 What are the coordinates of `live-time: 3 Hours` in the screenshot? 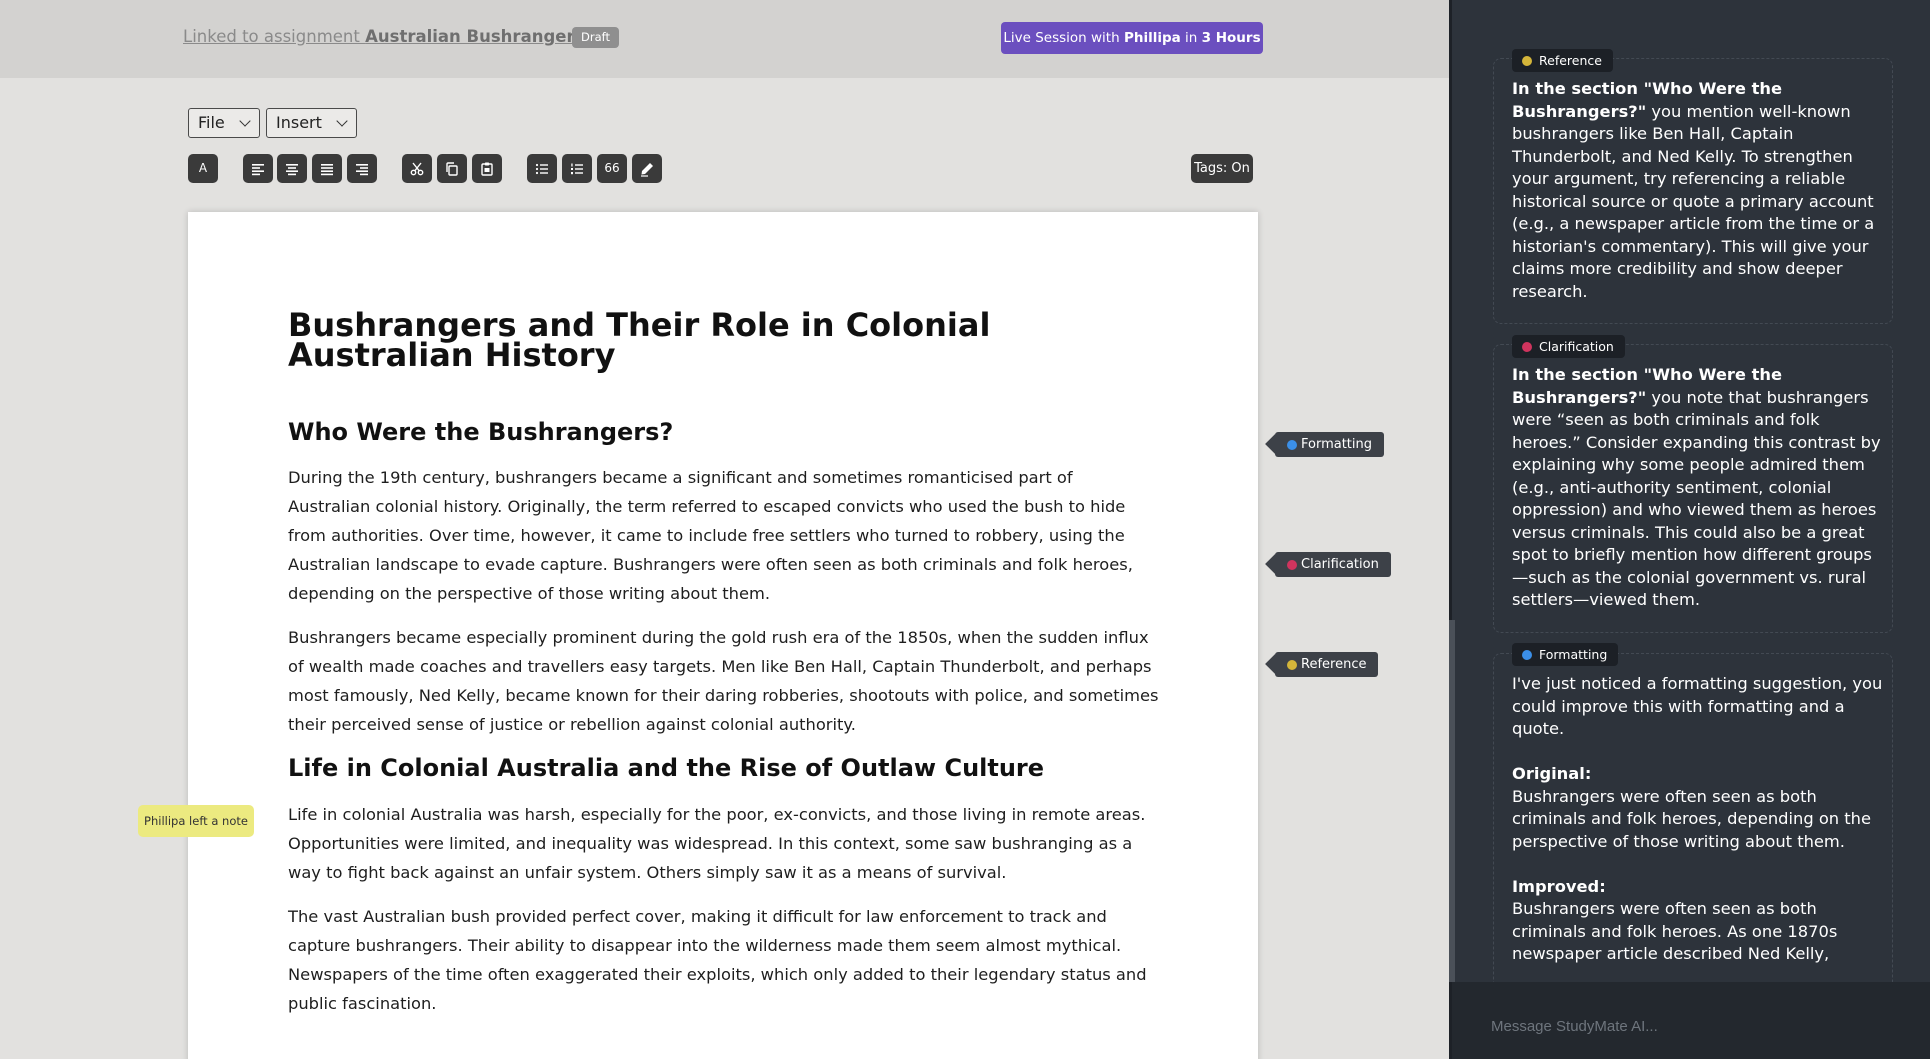 It's located at (1231, 38).